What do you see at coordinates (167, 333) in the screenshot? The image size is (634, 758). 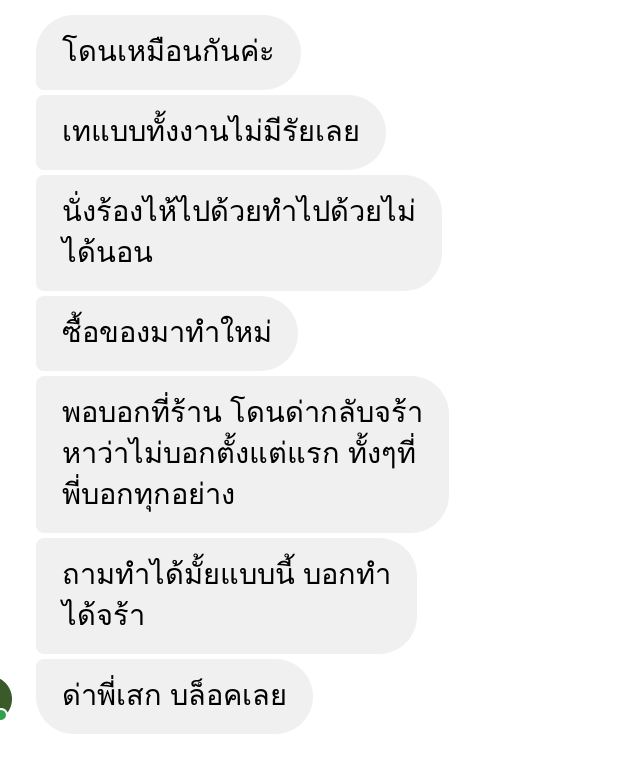 I see `message-bubble: ซื้อของมาทำใหม่` at bounding box center [167, 333].